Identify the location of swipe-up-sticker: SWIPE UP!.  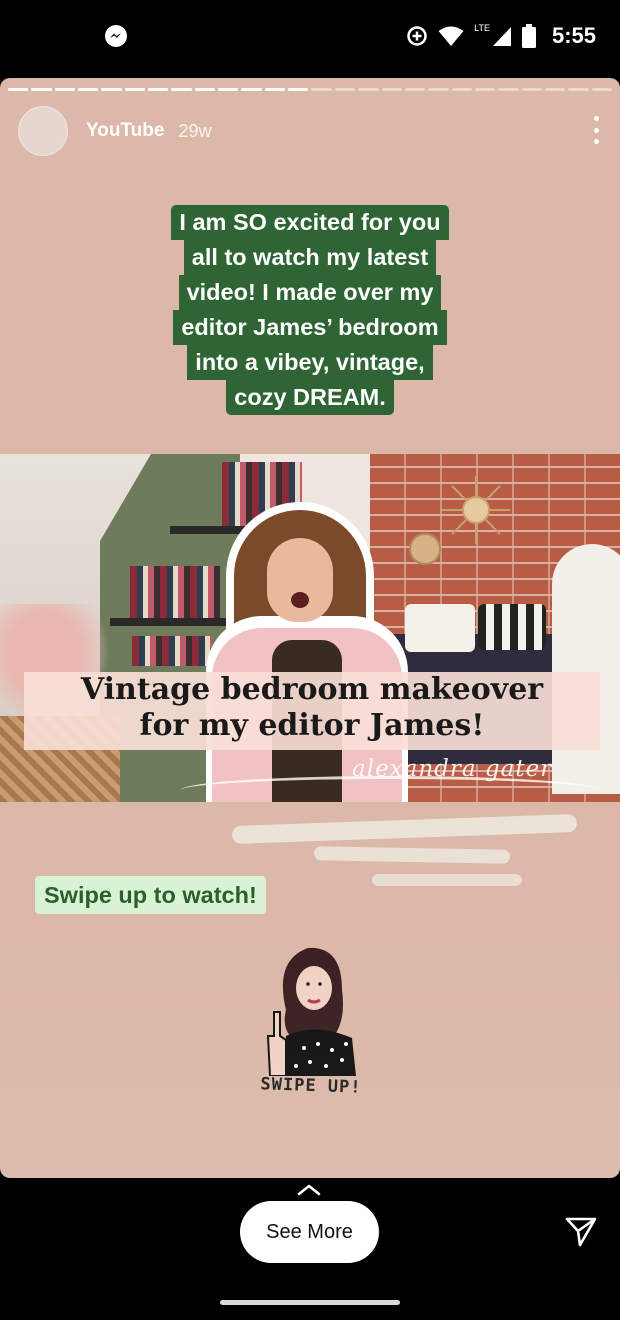
(311, 1025).